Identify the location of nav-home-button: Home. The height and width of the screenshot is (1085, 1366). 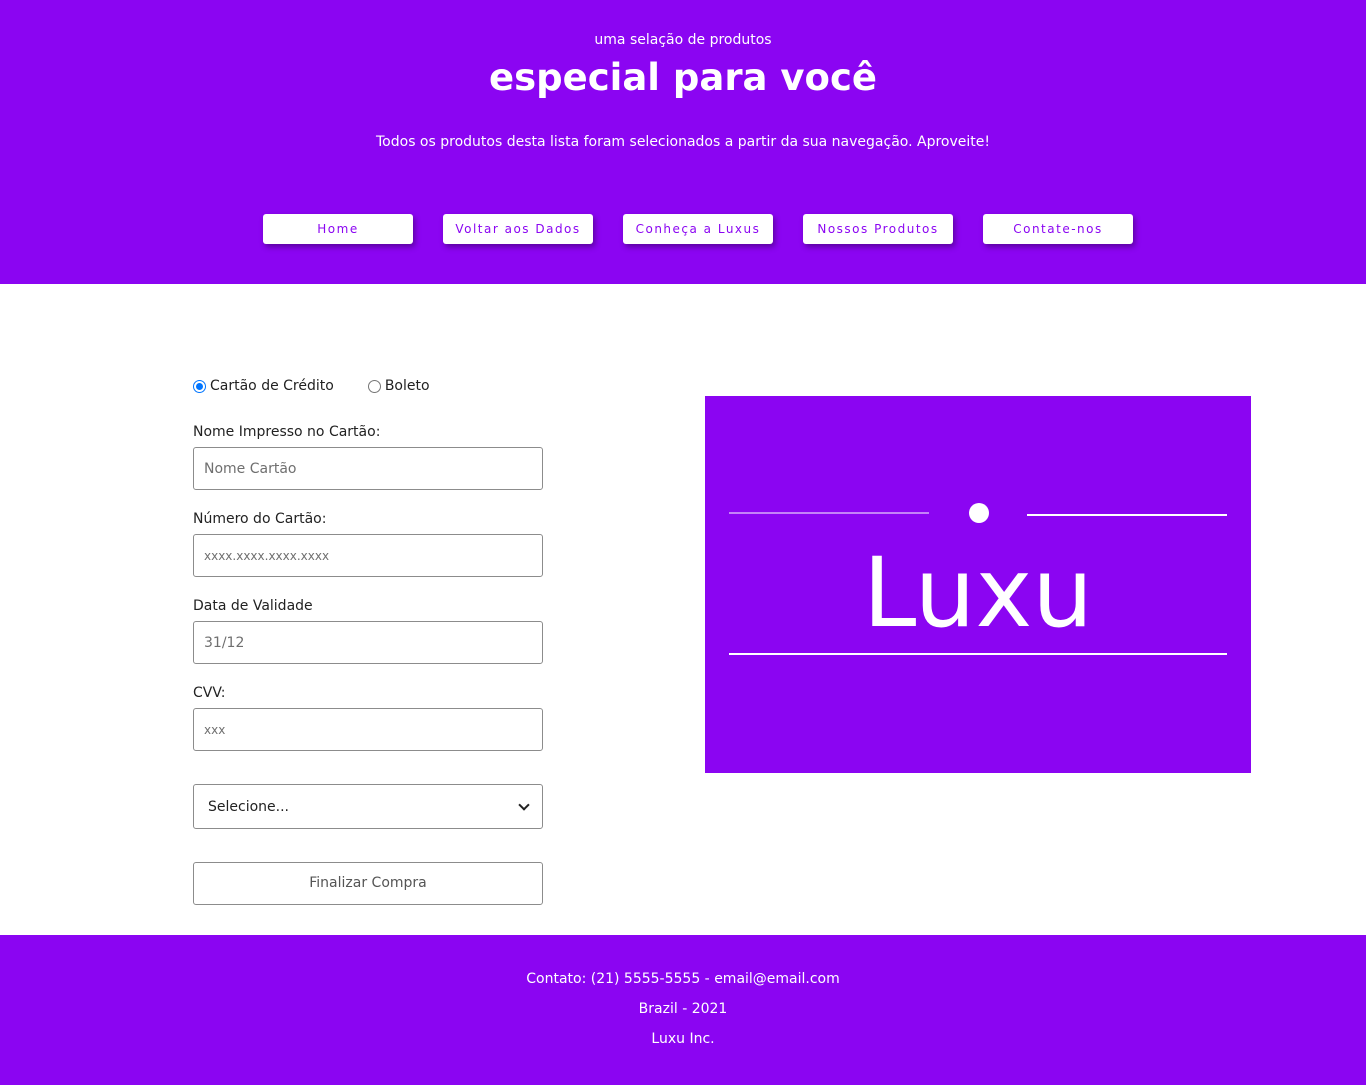
(338, 229).